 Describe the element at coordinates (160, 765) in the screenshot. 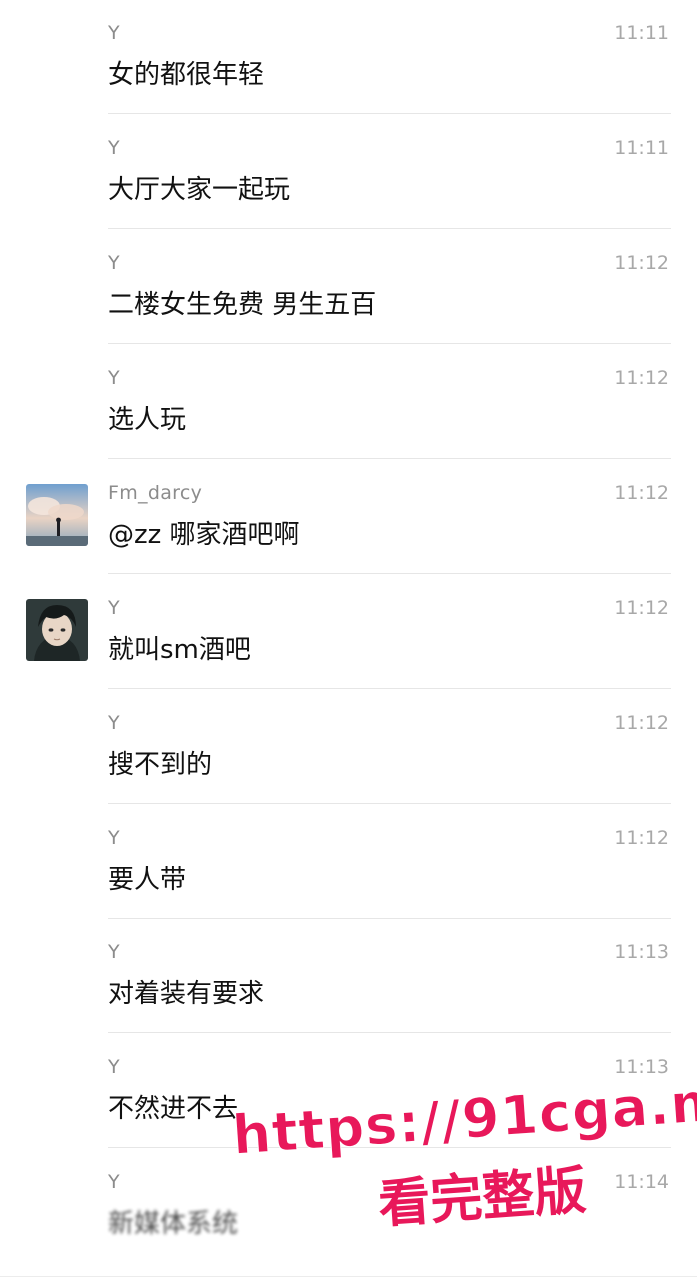

I see `message-text: 搜不到的` at that location.